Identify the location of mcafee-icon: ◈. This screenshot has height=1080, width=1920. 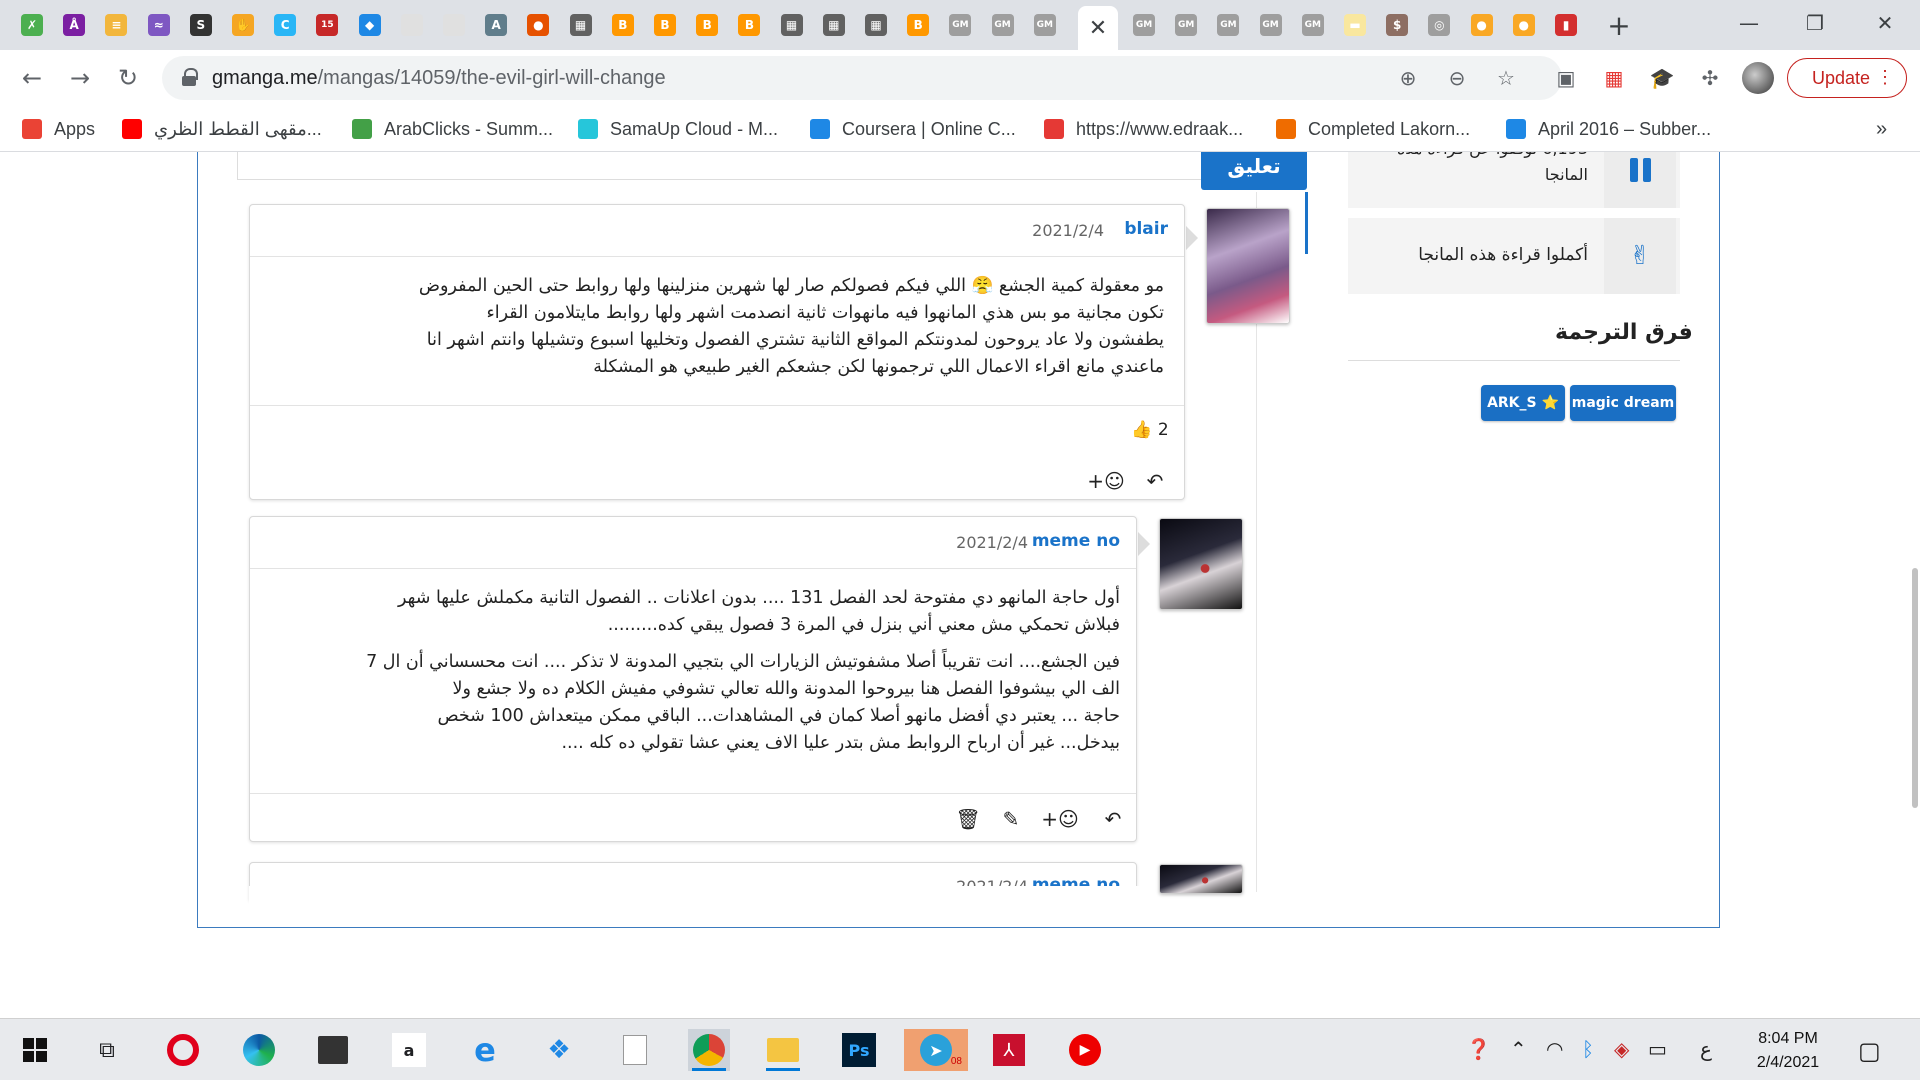
(1621, 1049).